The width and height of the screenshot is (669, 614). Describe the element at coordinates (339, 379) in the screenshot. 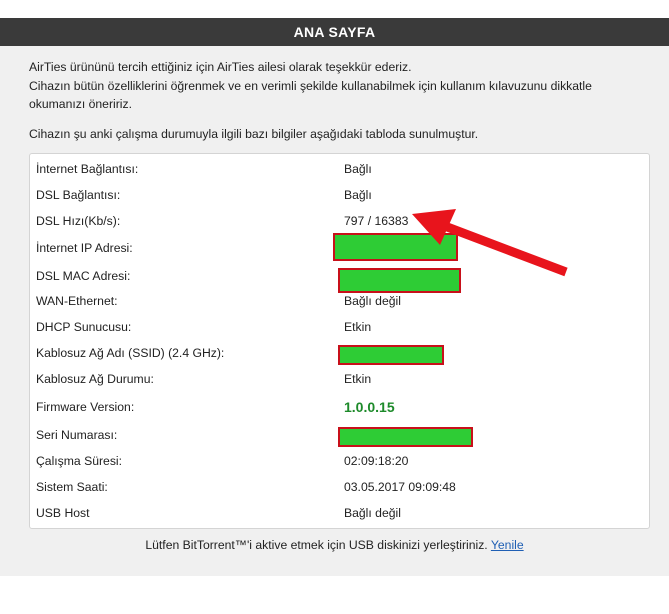

I see `row-wireless-status: Kablosuz Ağ Durumu: Etkin` at that location.